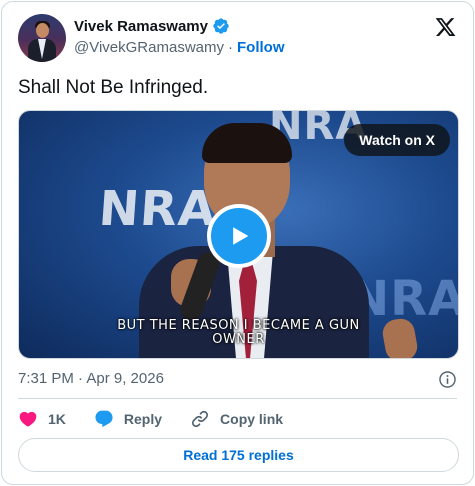  Describe the element at coordinates (221, 26) in the screenshot. I see `verified-badge-icon` at that location.